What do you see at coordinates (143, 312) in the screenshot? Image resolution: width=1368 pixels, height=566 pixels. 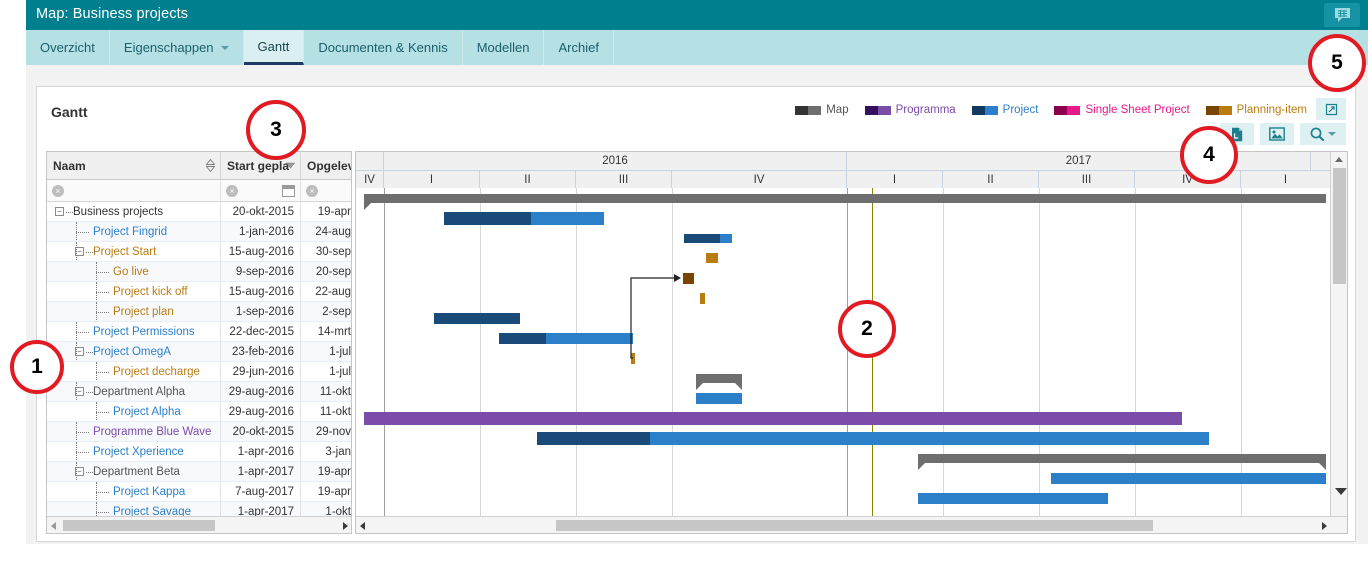 I see `tree-node-label: Project plan` at bounding box center [143, 312].